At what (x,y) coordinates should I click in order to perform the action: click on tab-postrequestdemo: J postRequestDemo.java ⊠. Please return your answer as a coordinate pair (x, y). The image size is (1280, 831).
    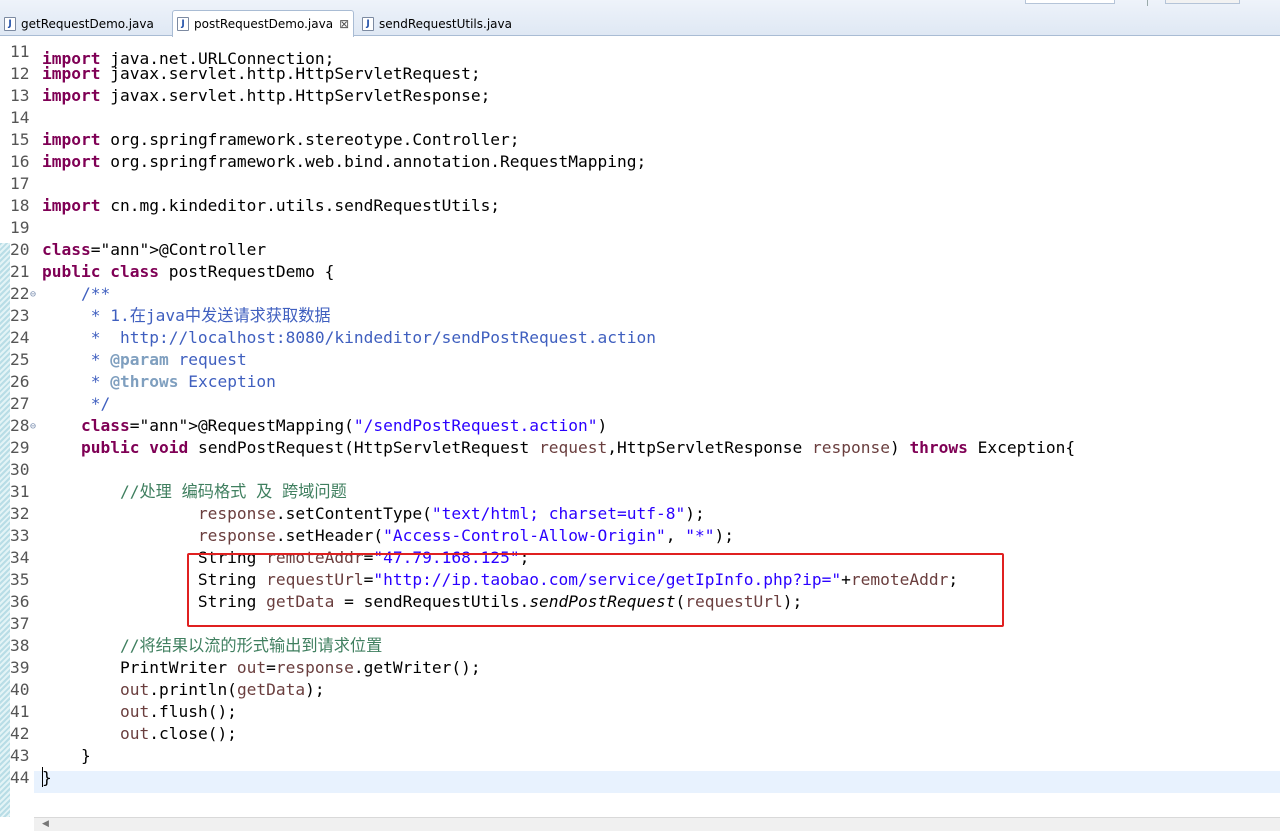
    Looking at the image, I should click on (263, 23).